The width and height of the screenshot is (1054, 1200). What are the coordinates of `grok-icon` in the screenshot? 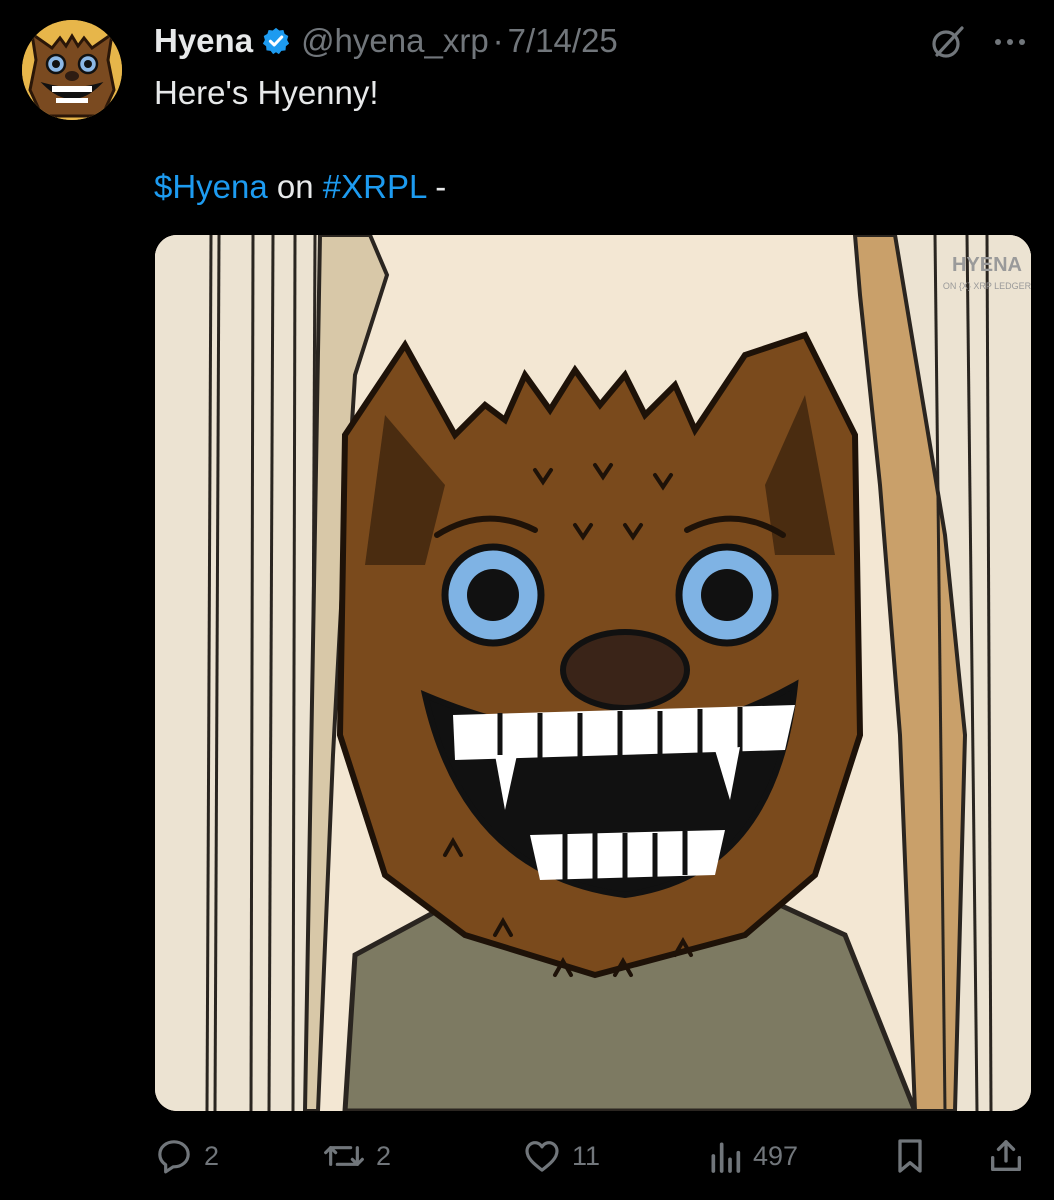 It's located at (948, 42).